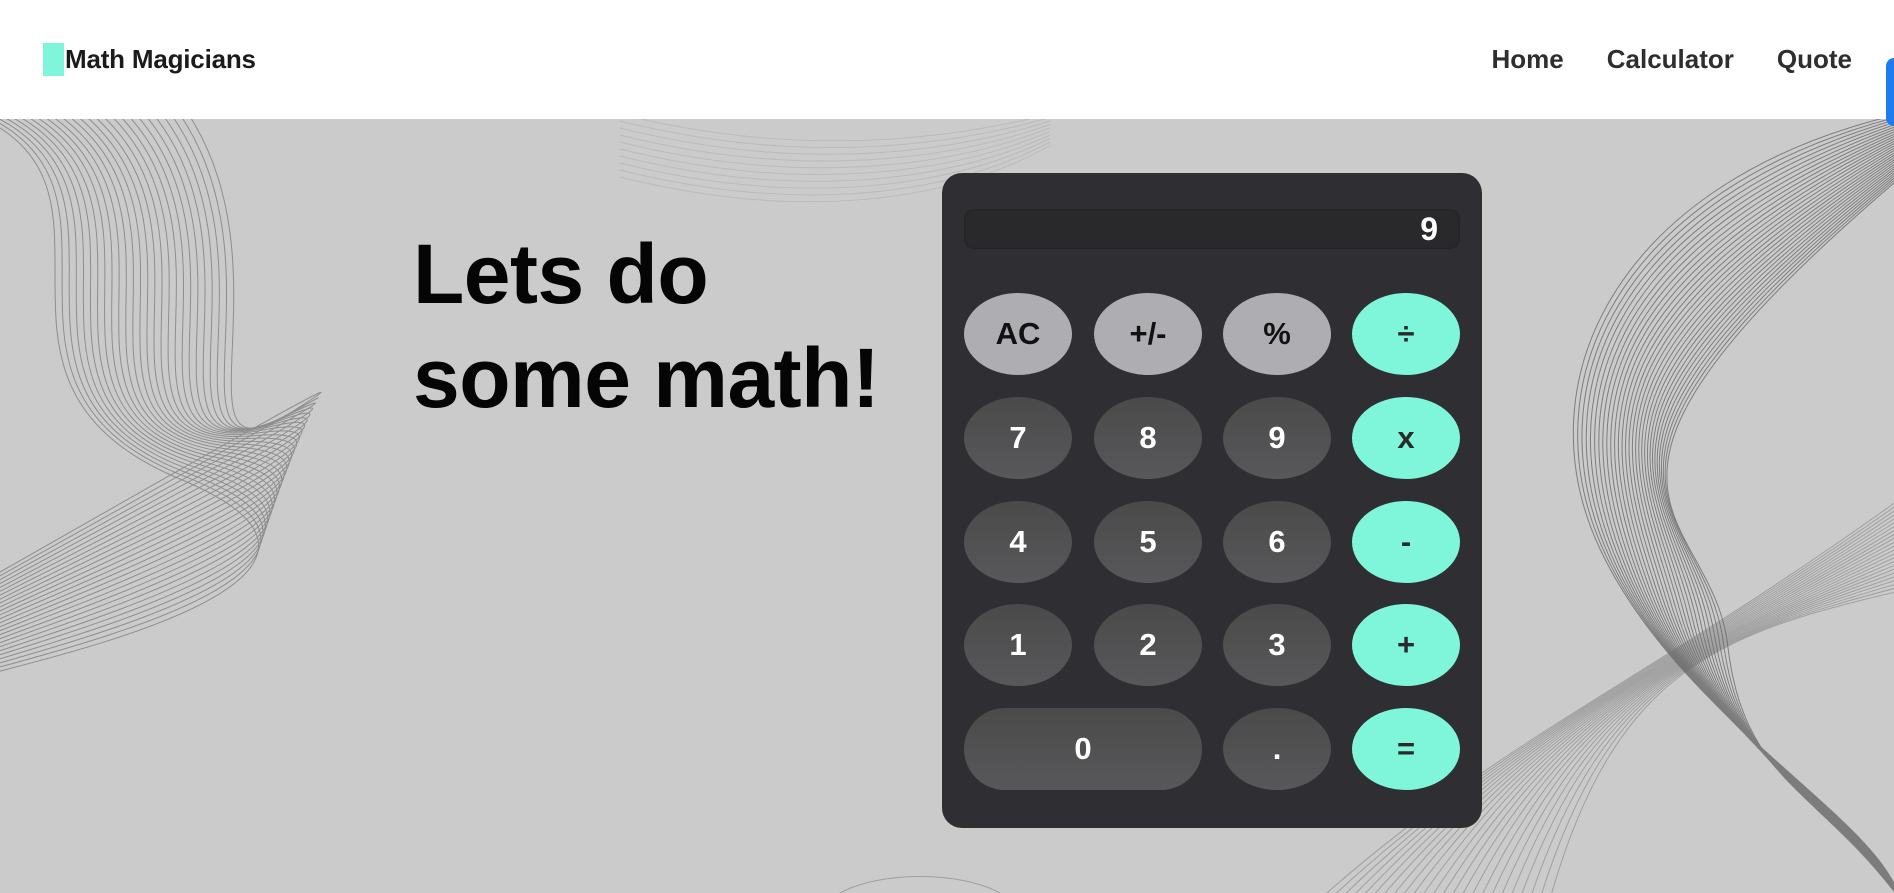 The image size is (1894, 893). What do you see at coordinates (1018, 334) in the screenshot?
I see `ac-button: AC` at bounding box center [1018, 334].